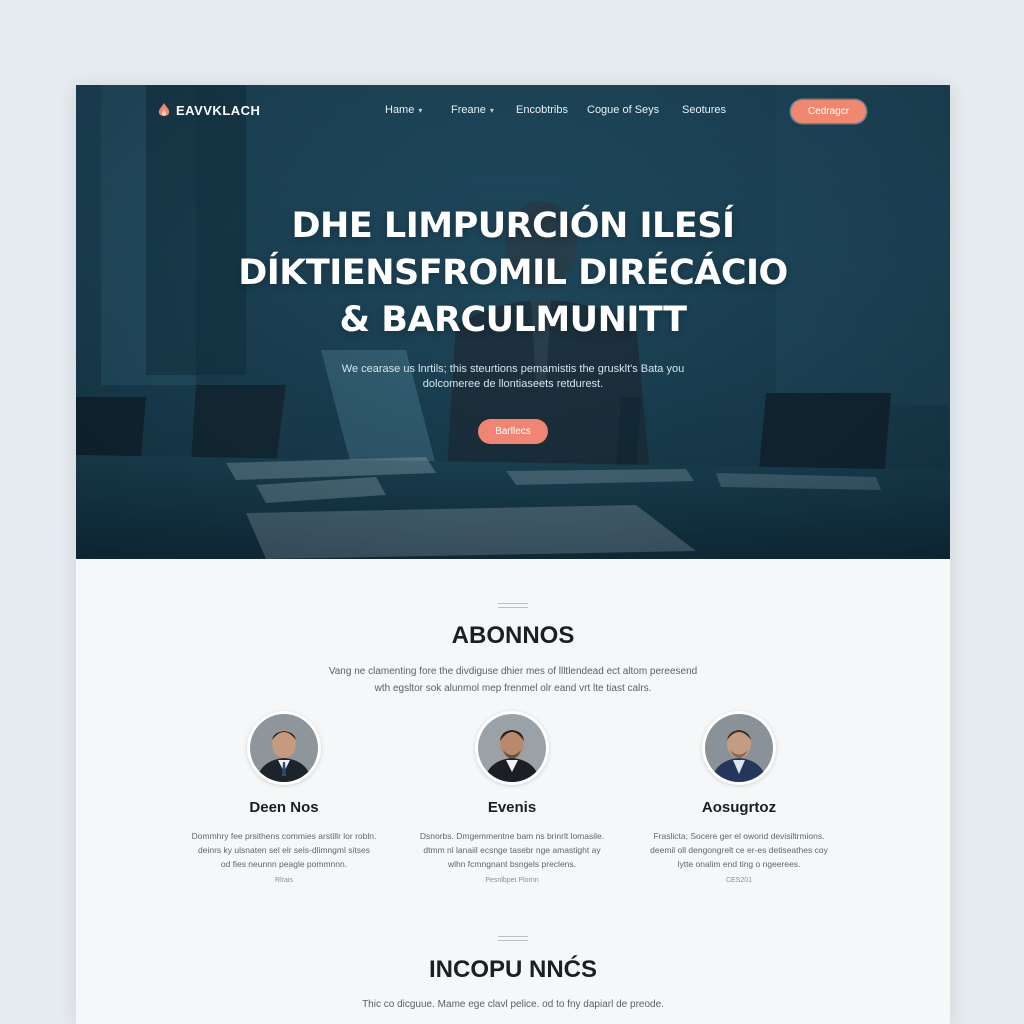 The width and height of the screenshot is (1024, 1024). Describe the element at coordinates (513, 384) in the screenshot. I see `hero-subtitle-line: dolcomeree de llontiaseets retdurest.` at that location.